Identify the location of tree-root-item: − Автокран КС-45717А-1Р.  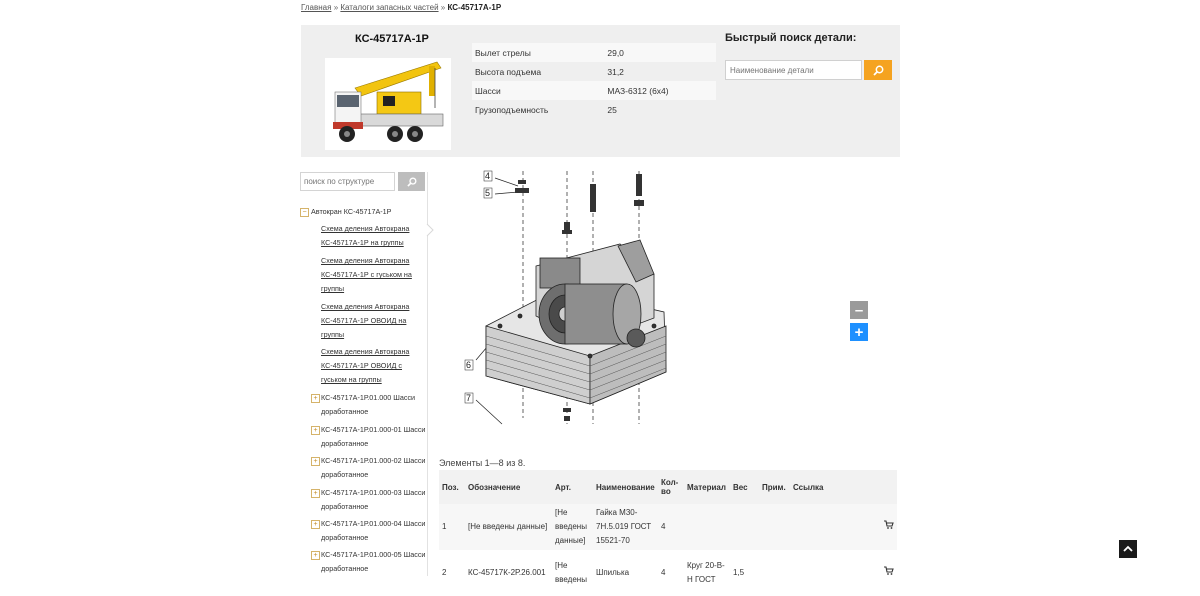
(345, 212).